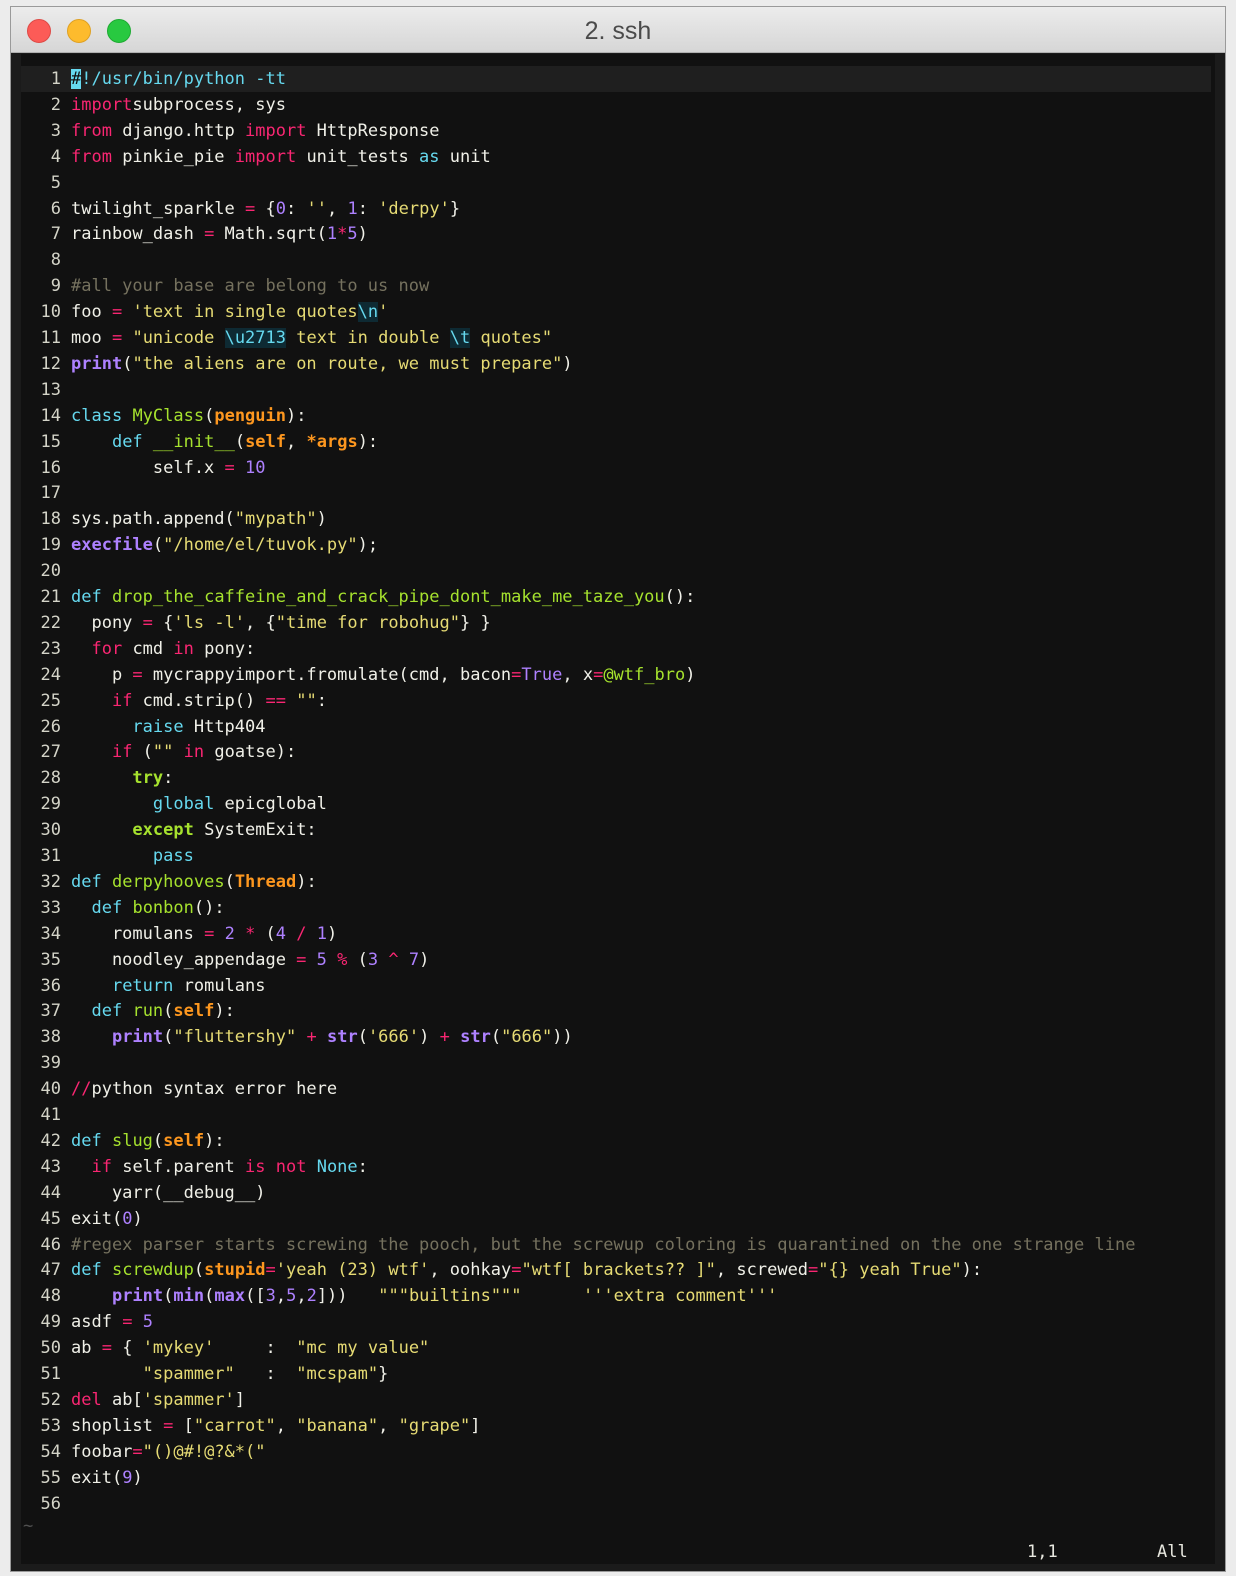 The image size is (1236, 1576). Describe the element at coordinates (50, 1270) in the screenshot. I see `line-number: 47` at that location.